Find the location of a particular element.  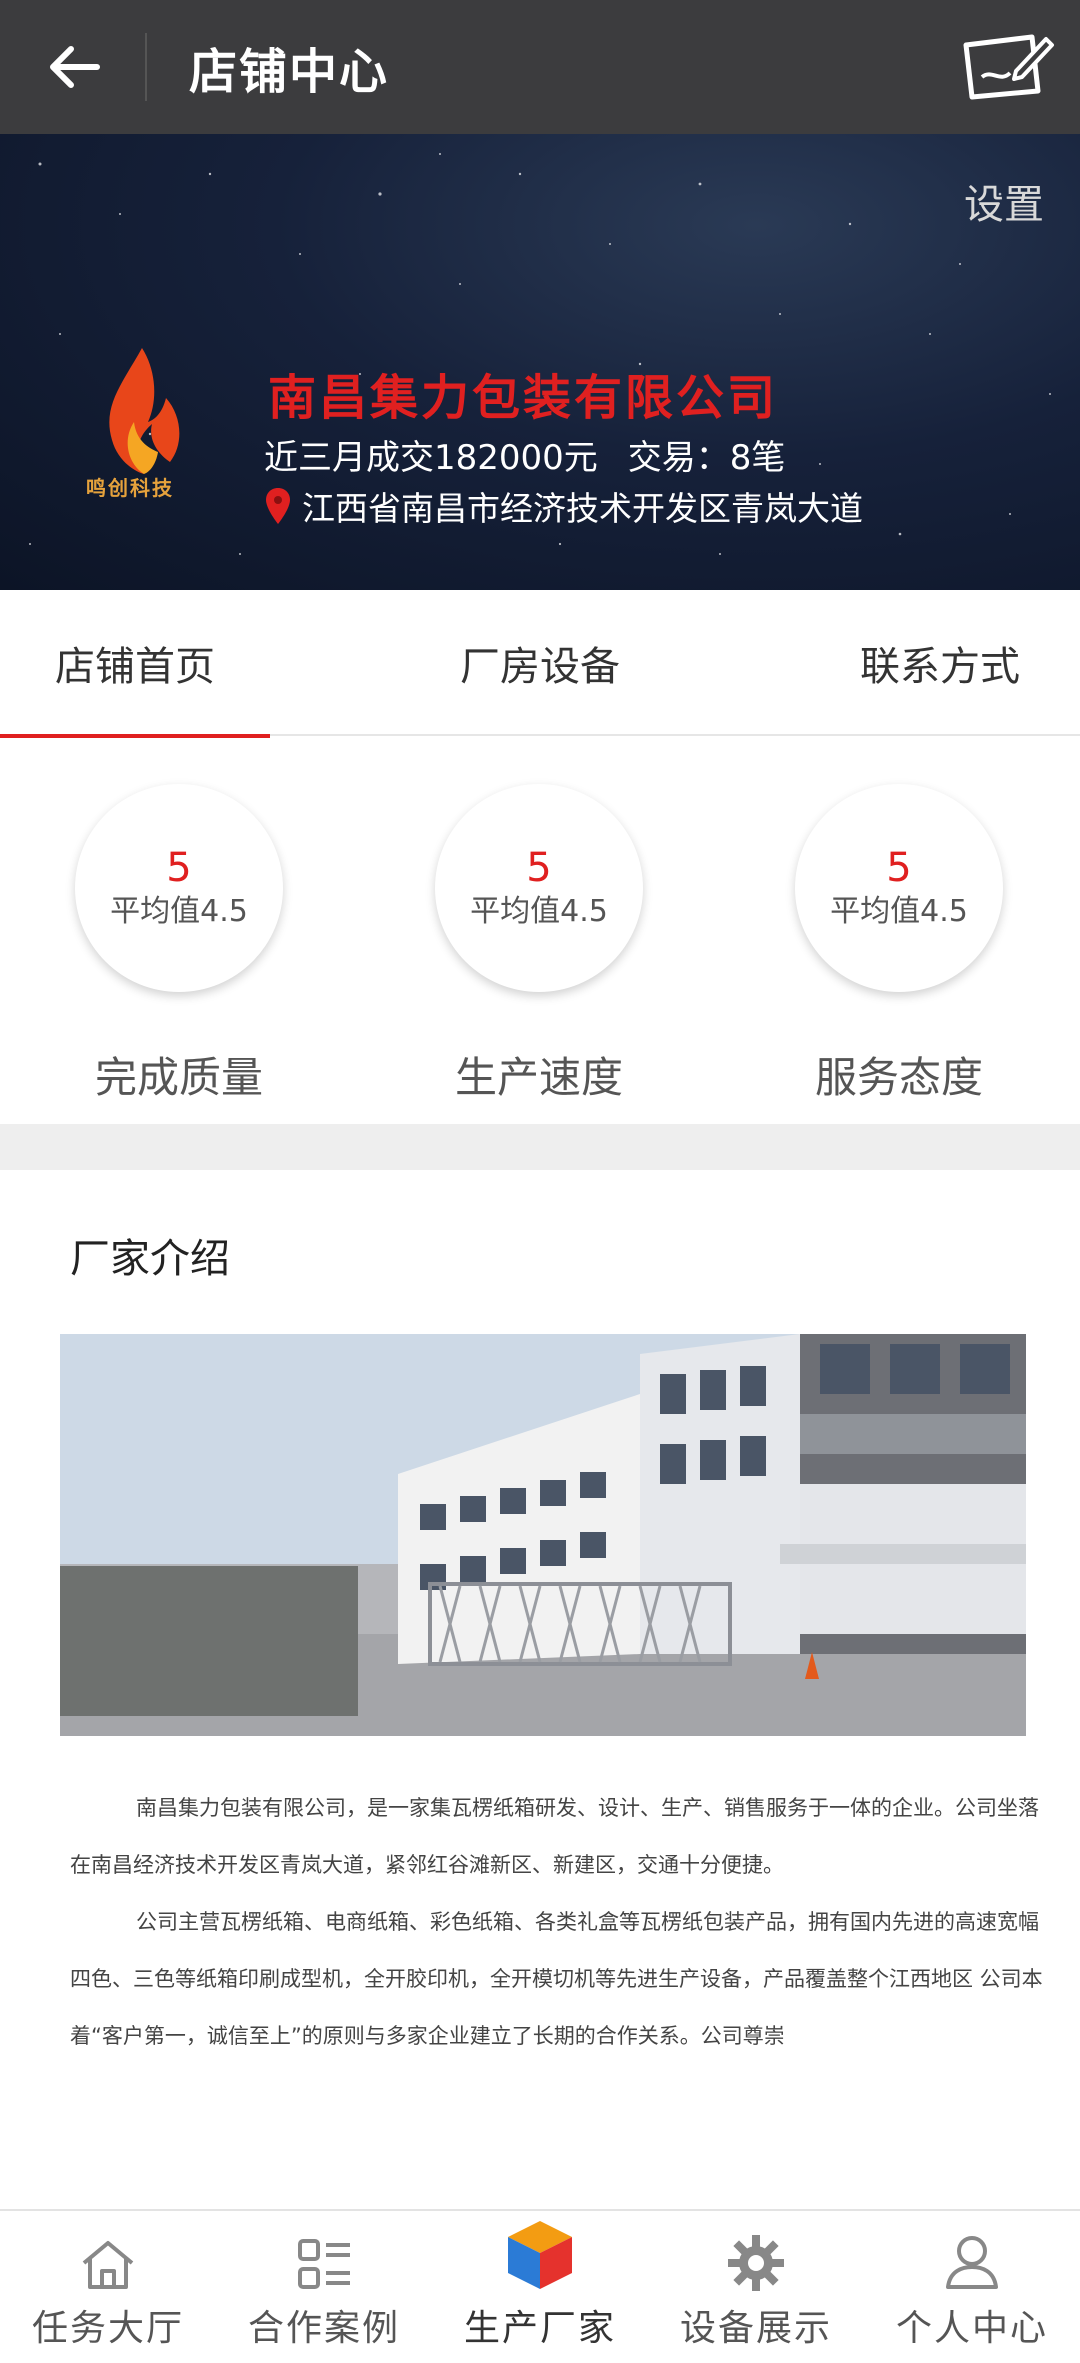

recent-sales: 近三月成交182000元 is located at coordinates (431, 458).